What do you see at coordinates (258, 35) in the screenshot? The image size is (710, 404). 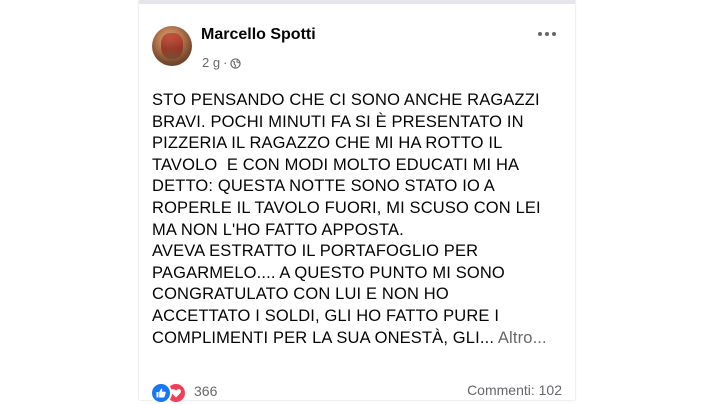 I see `author-name: Marcello Spotti` at bounding box center [258, 35].